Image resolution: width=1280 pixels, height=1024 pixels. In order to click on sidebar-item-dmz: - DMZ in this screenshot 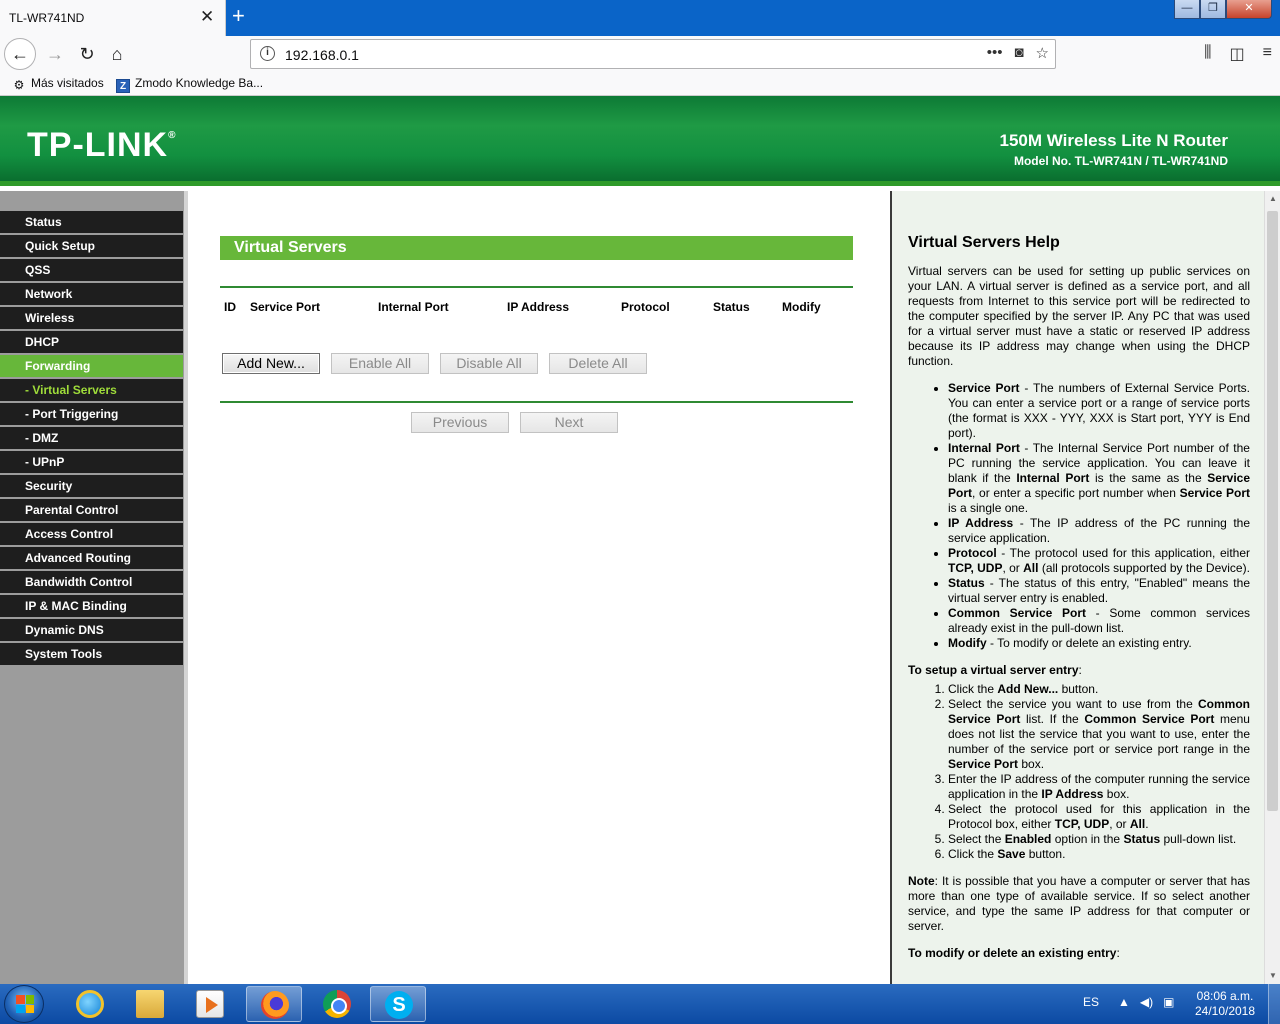, I will do `click(91, 439)`.